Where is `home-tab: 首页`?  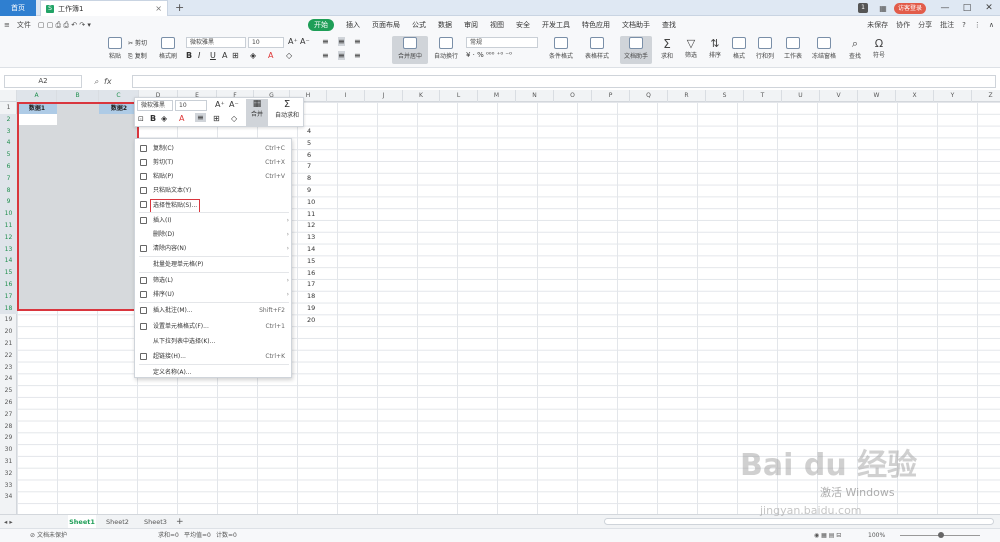 home-tab: 首页 is located at coordinates (18, 8).